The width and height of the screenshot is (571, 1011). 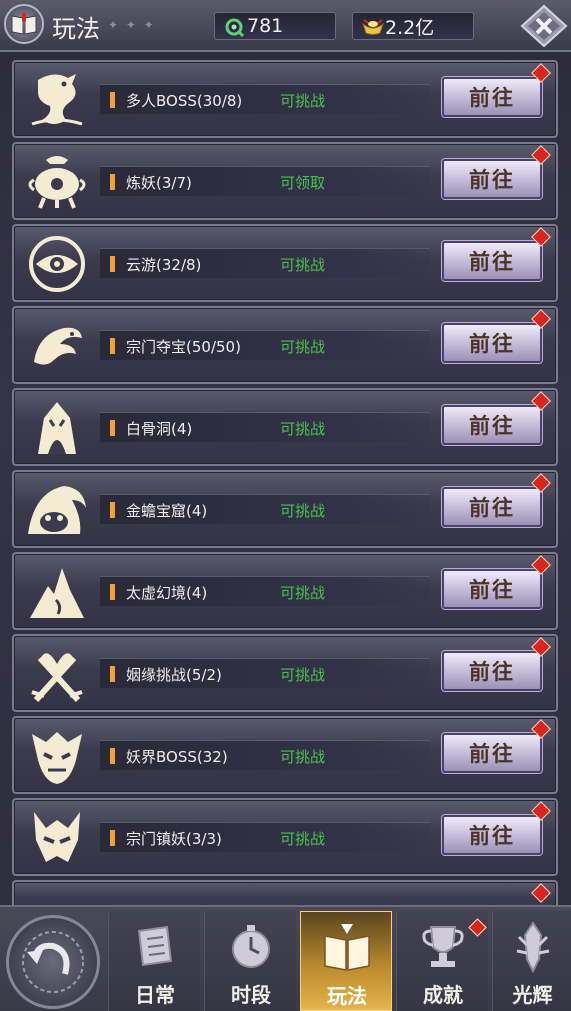 What do you see at coordinates (234, 29) in the screenshot?
I see `jade-icon` at bounding box center [234, 29].